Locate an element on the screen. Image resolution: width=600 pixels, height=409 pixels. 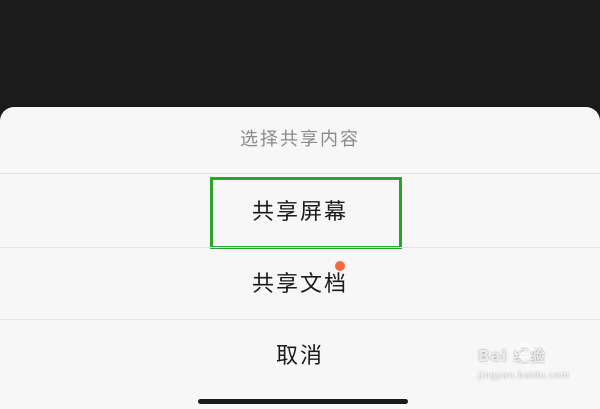
sheet-title: 选择共享内容 is located at coordinates (300, 139).